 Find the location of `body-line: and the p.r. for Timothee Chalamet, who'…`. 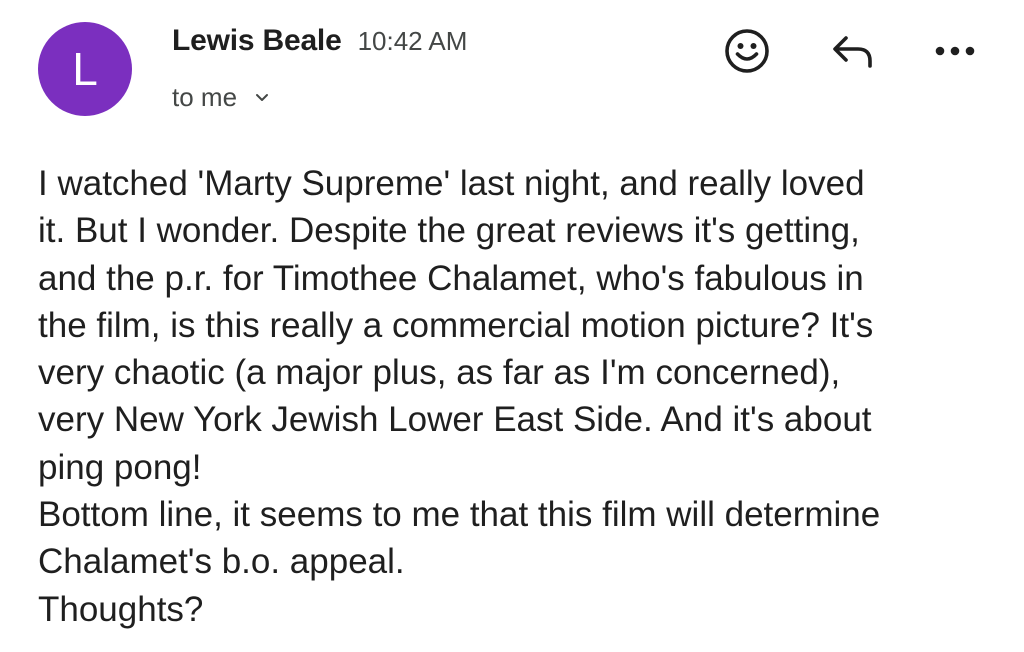

body-line: and the p.r. for Timothee Chalamet, who'… is located at coordinates (451, 278).